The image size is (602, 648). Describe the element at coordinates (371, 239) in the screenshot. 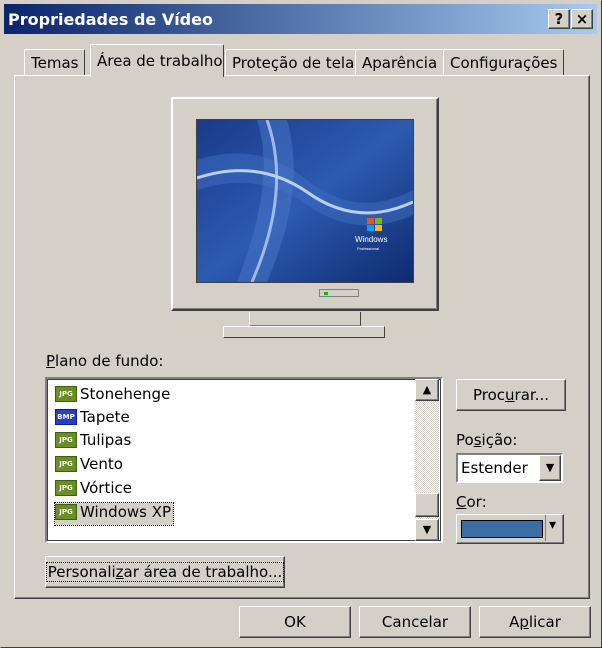

I see `svg-text: Windows` at that location.